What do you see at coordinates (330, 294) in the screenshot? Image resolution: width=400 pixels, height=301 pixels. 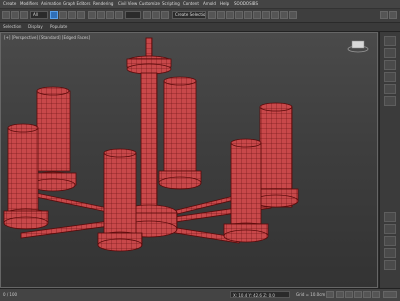 I see `auto-key-button` at bounding box center [330, 294].